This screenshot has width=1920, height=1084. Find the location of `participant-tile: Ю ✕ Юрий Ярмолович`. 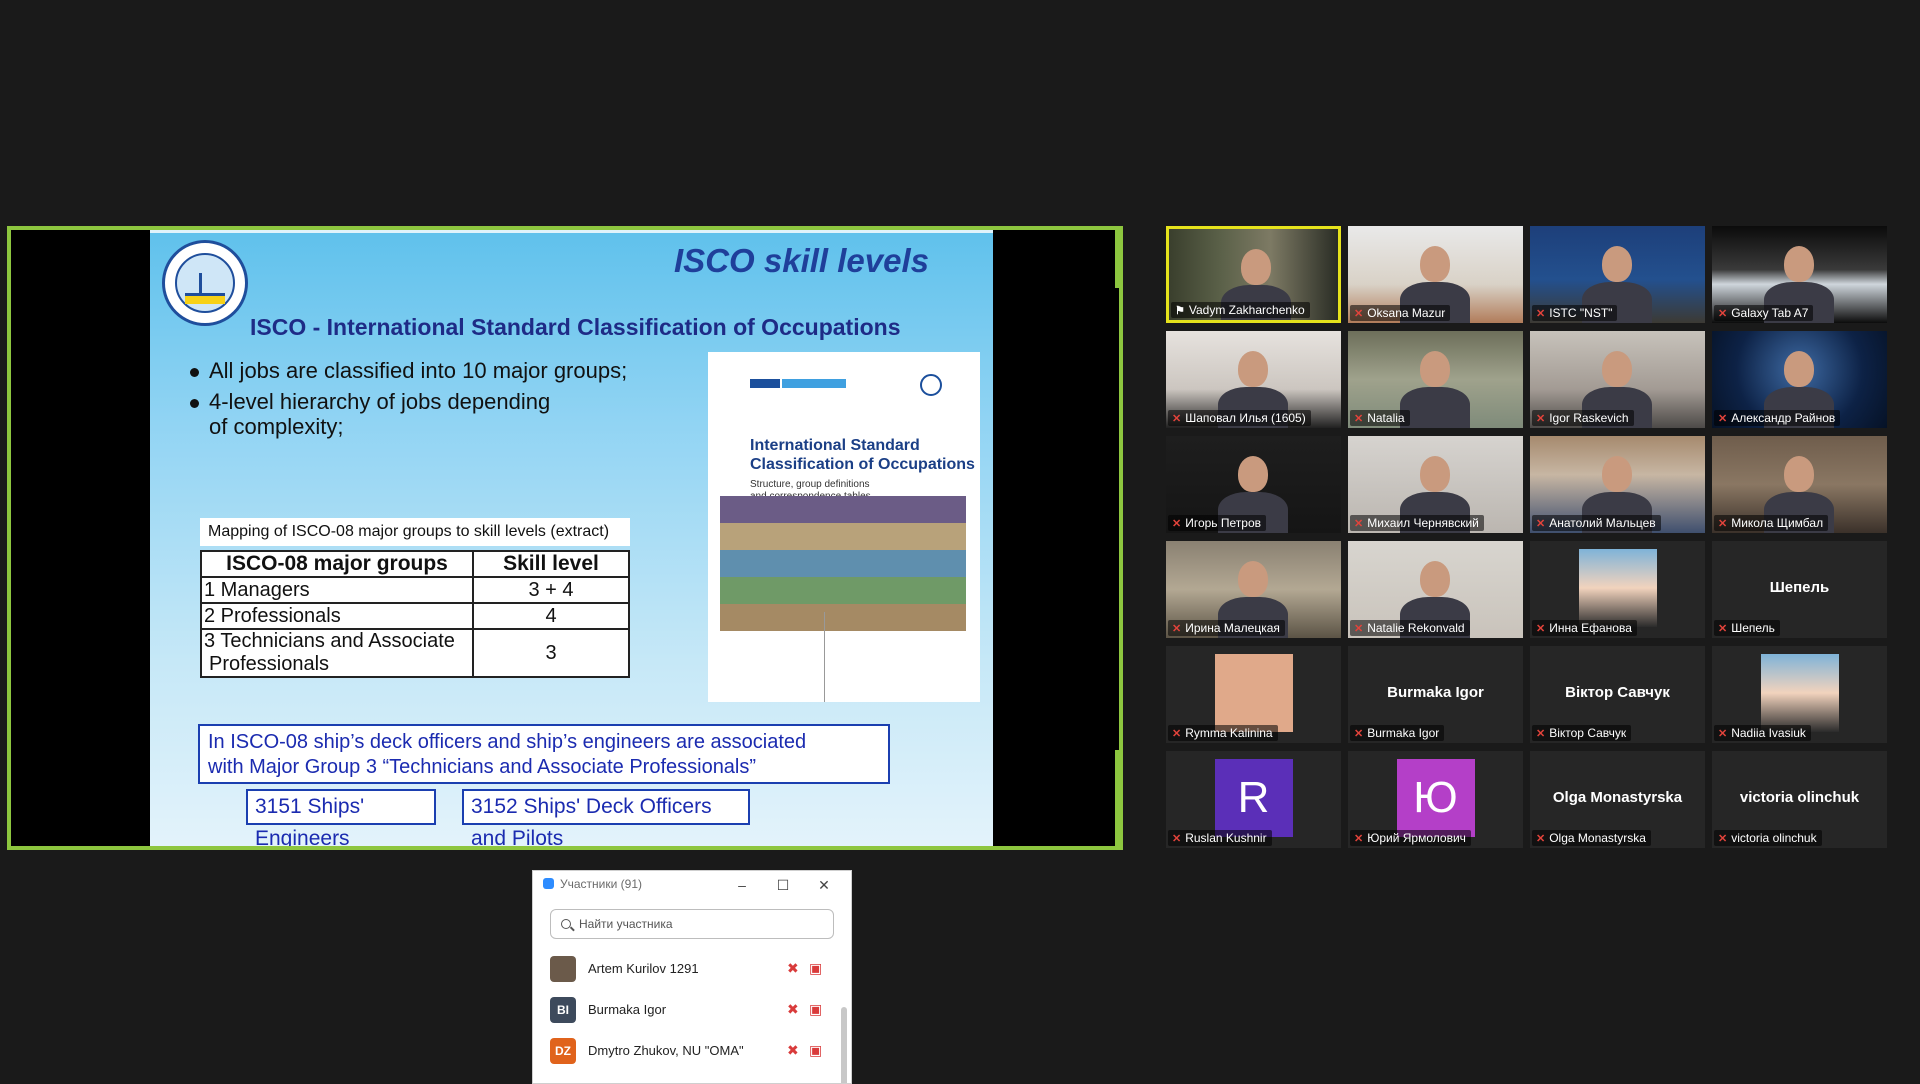

participant-tile: Ю ✕ Юрий Ярмолович is located at coordinates (1435, 799).